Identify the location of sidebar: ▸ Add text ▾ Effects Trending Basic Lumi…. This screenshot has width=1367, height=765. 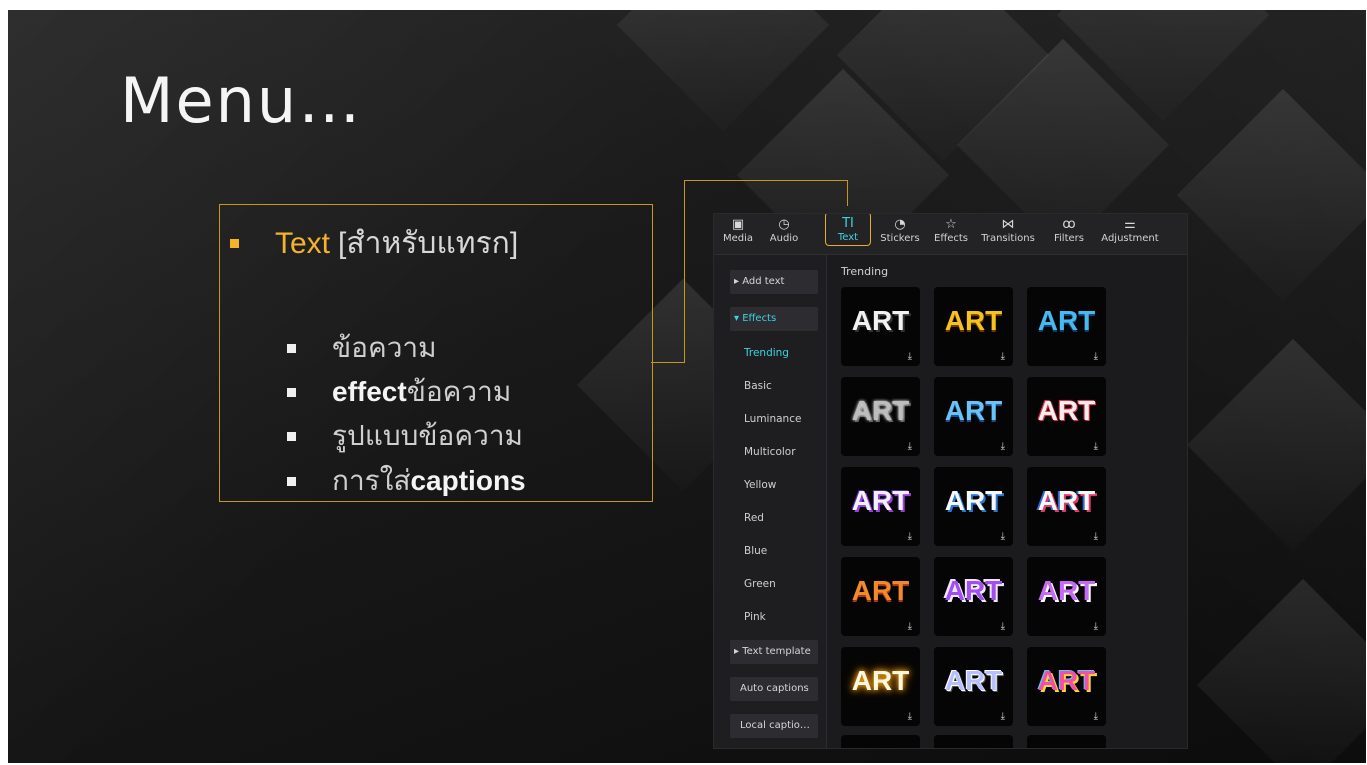
(770, 501).